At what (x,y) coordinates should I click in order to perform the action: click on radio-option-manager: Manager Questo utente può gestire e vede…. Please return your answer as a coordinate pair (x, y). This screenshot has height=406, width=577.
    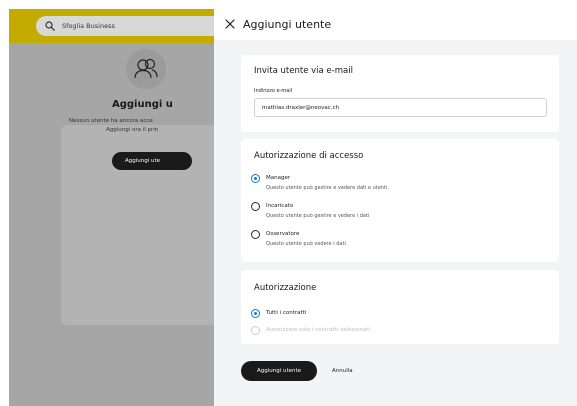
    Looking at the image, I should click on (320, 182).